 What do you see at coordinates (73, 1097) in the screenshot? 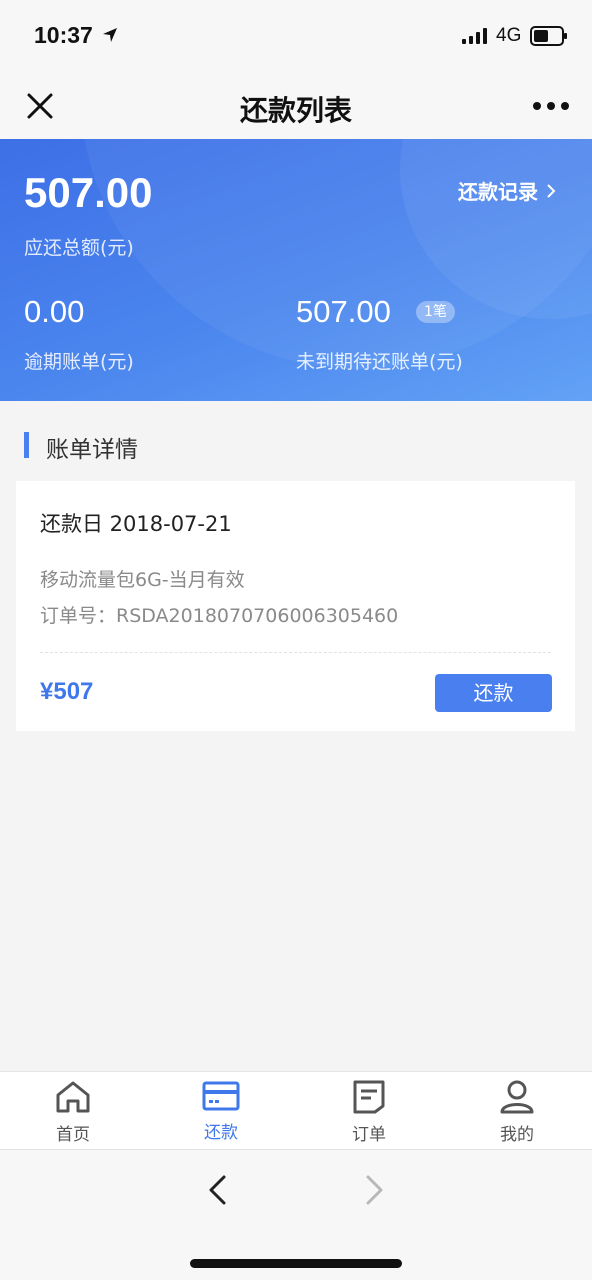
I see `home-icon` at bounding box center [73, 1097].